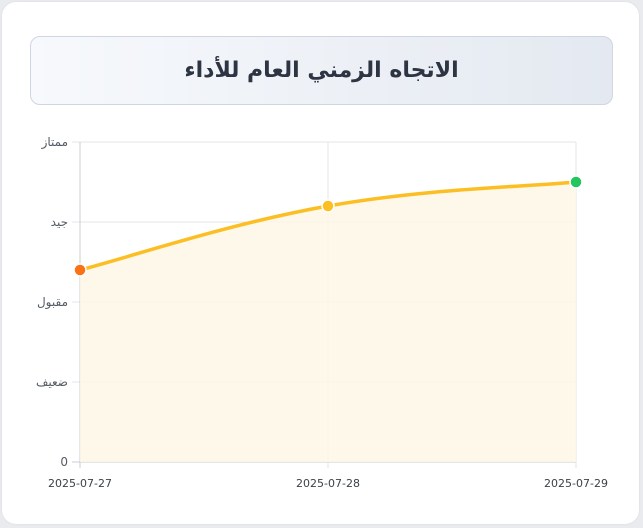  I want to click on x-tick-label: 2025-07-27, so click(80, 483).